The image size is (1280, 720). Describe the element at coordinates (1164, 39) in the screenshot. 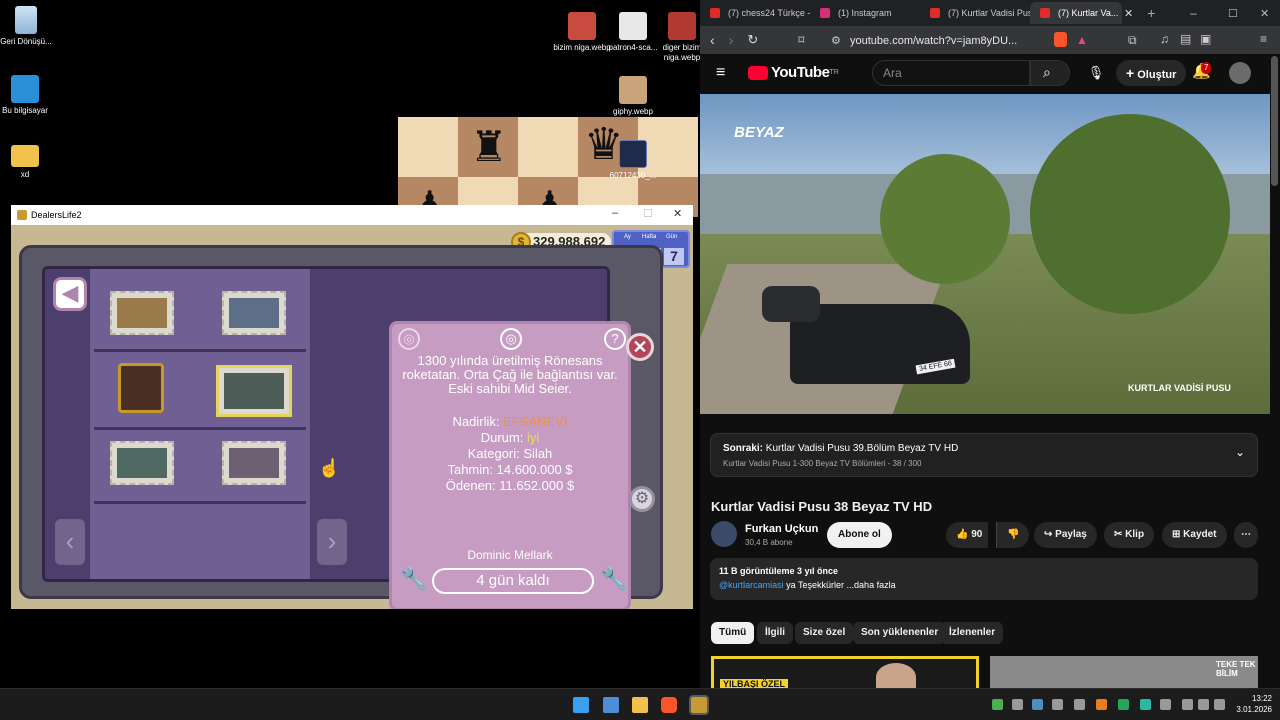

I see `music-icon: ♫` at that location.